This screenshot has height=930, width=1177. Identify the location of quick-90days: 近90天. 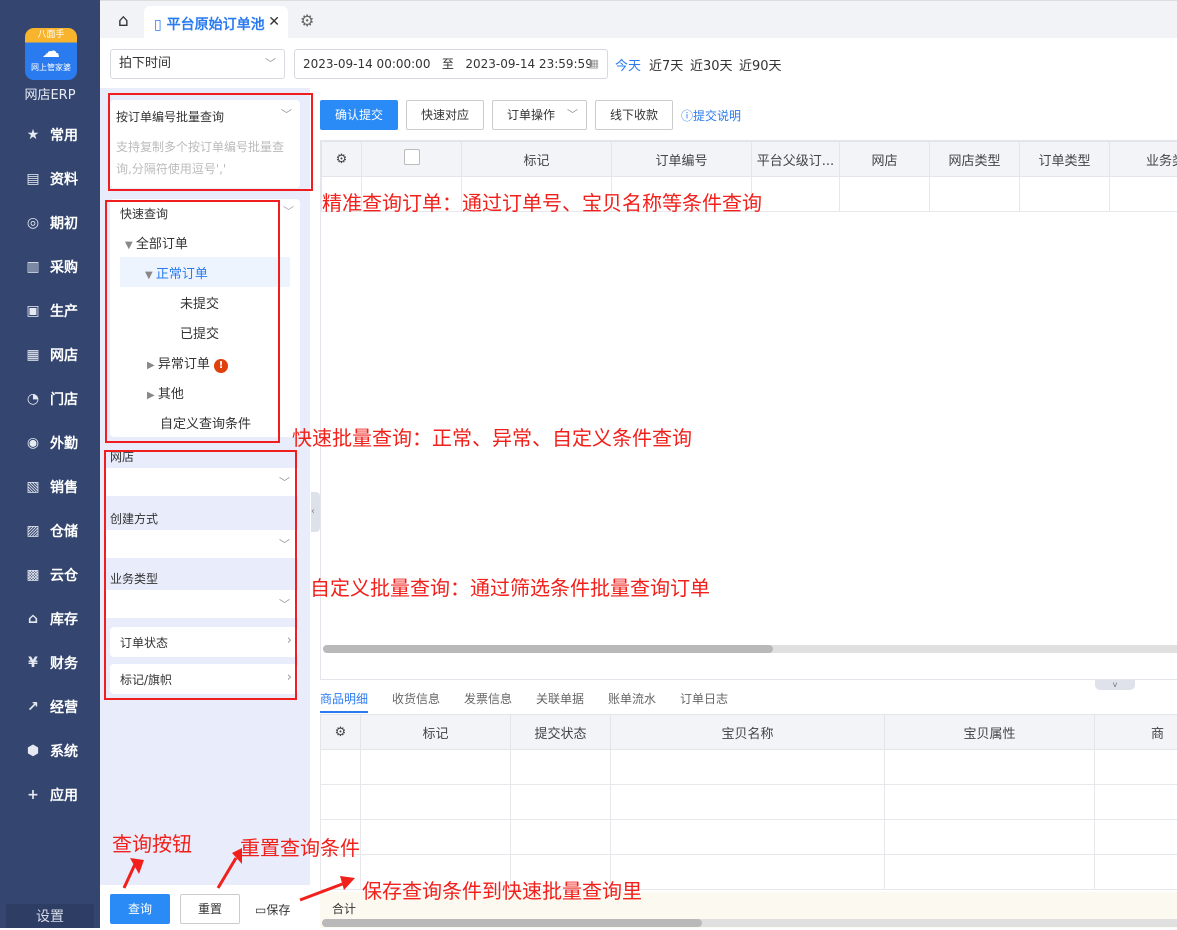
(760, 64).